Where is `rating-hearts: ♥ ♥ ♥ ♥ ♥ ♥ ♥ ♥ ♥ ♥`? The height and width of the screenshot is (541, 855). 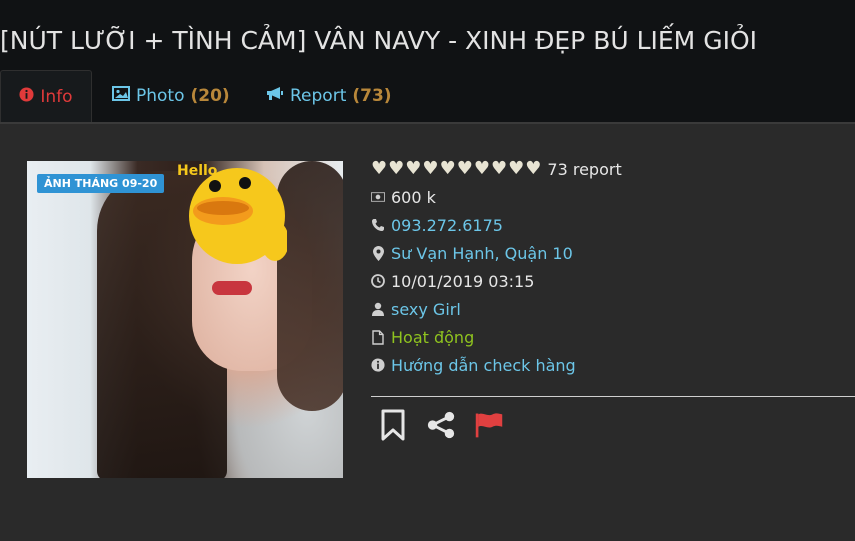
rating-hearts: ♥ ♥ ♥ ♥ ♥ ♥ ♥ ♥ ♥ ♥ is located at coordinates (456, 169).